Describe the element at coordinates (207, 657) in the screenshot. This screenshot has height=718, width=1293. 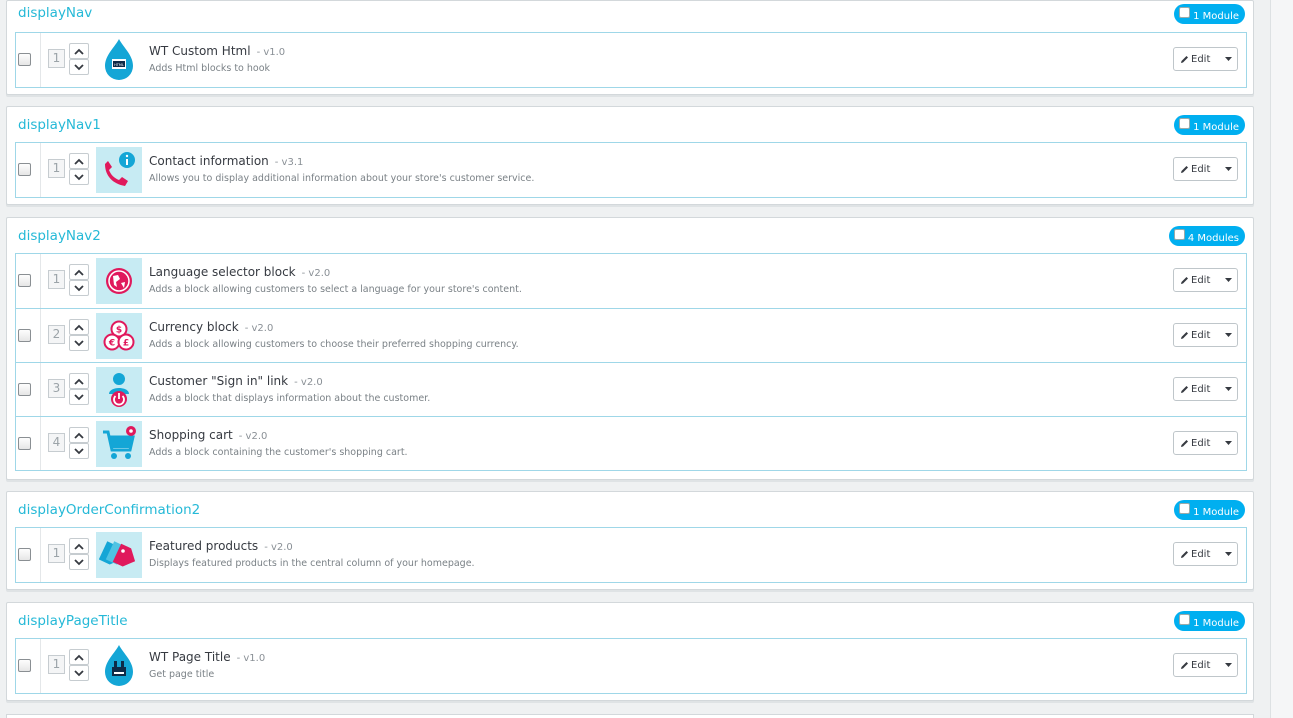
I see `module-name: WT Page Title - v1.0` at that location.